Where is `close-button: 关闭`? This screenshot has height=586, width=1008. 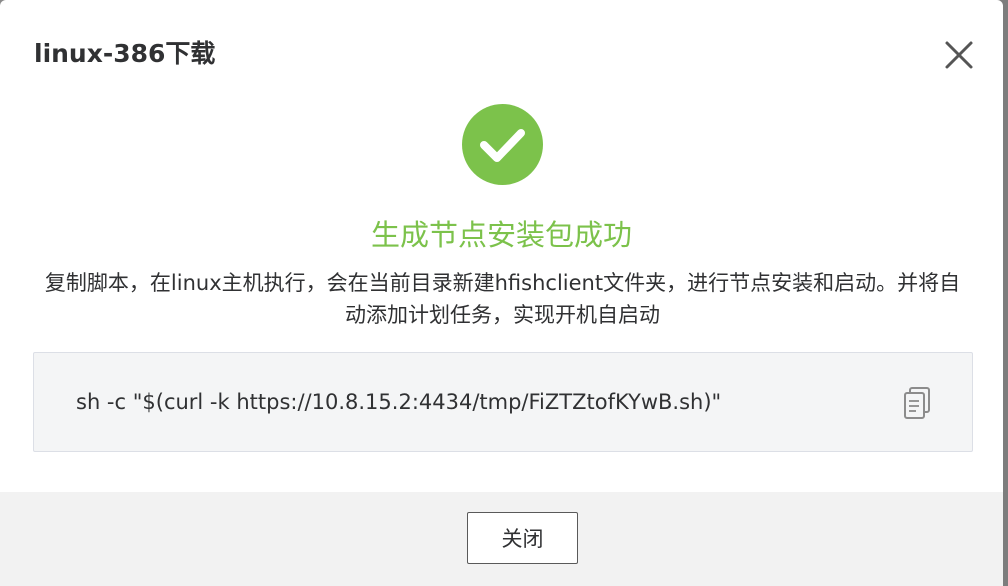
close-button: 关闭 is located at coordinates (522, 538).